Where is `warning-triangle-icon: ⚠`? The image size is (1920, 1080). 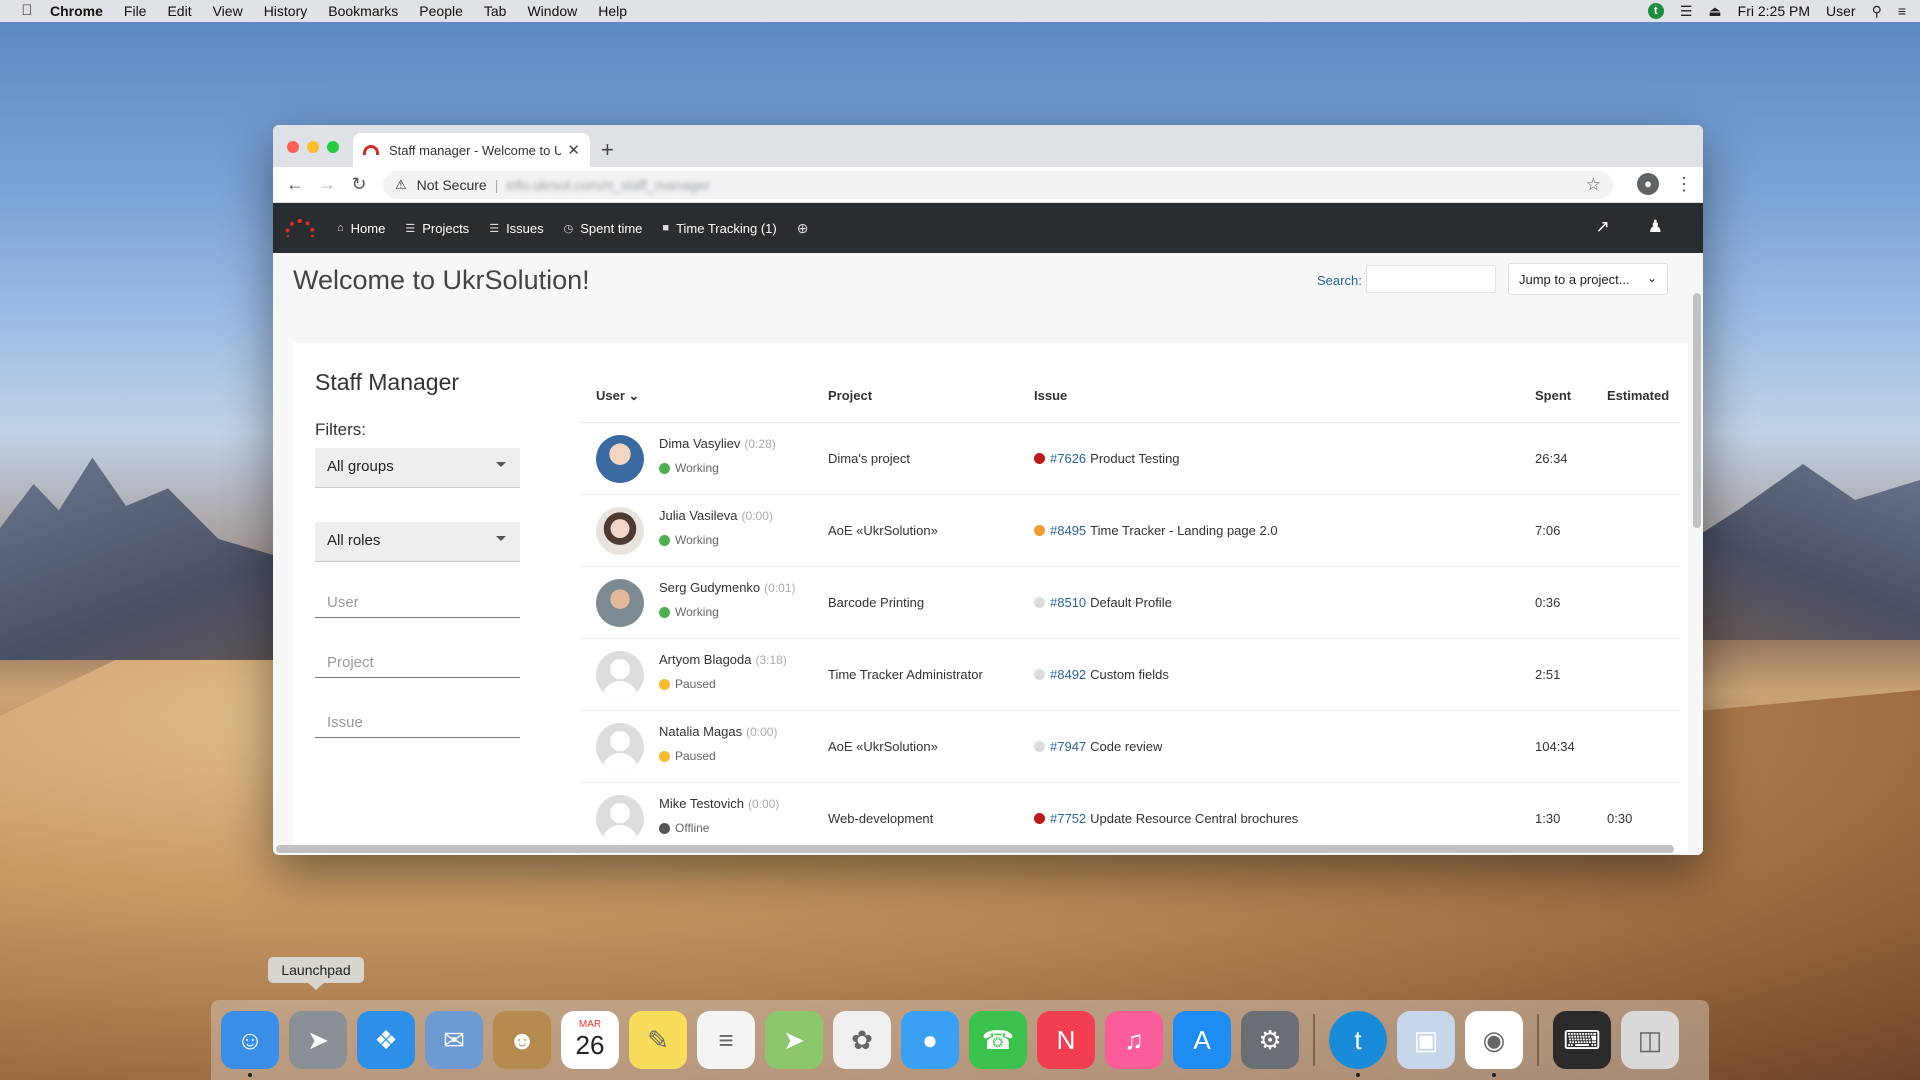
warning-triangle-icon: ⚠ is located at coordinates (401, 185).